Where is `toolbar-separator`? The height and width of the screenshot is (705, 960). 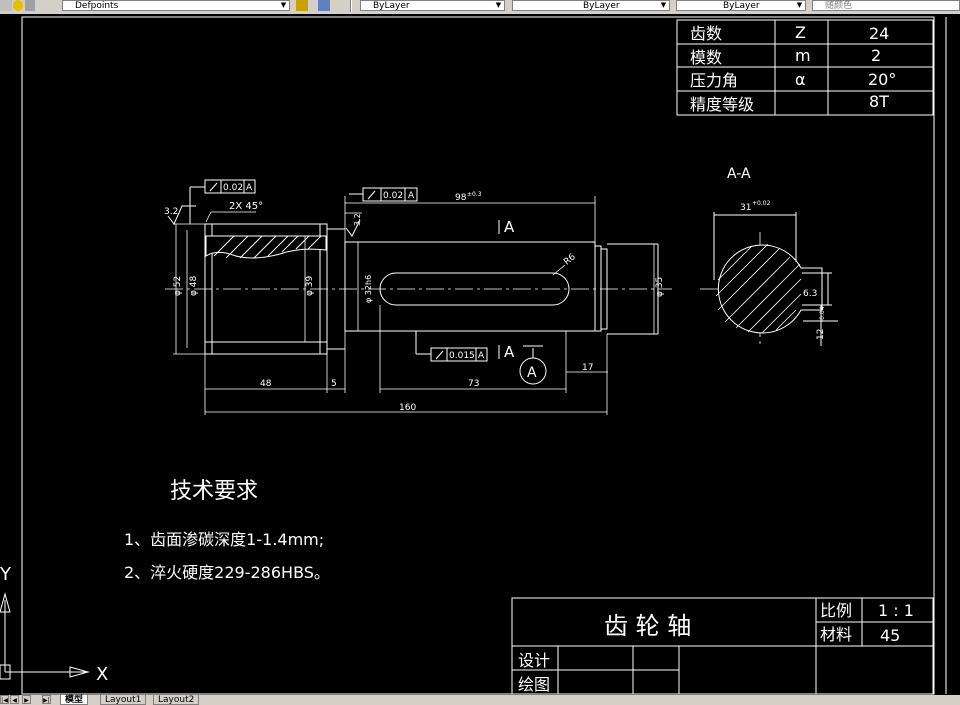
toolbar-separator is located at coordinates (351, 6).